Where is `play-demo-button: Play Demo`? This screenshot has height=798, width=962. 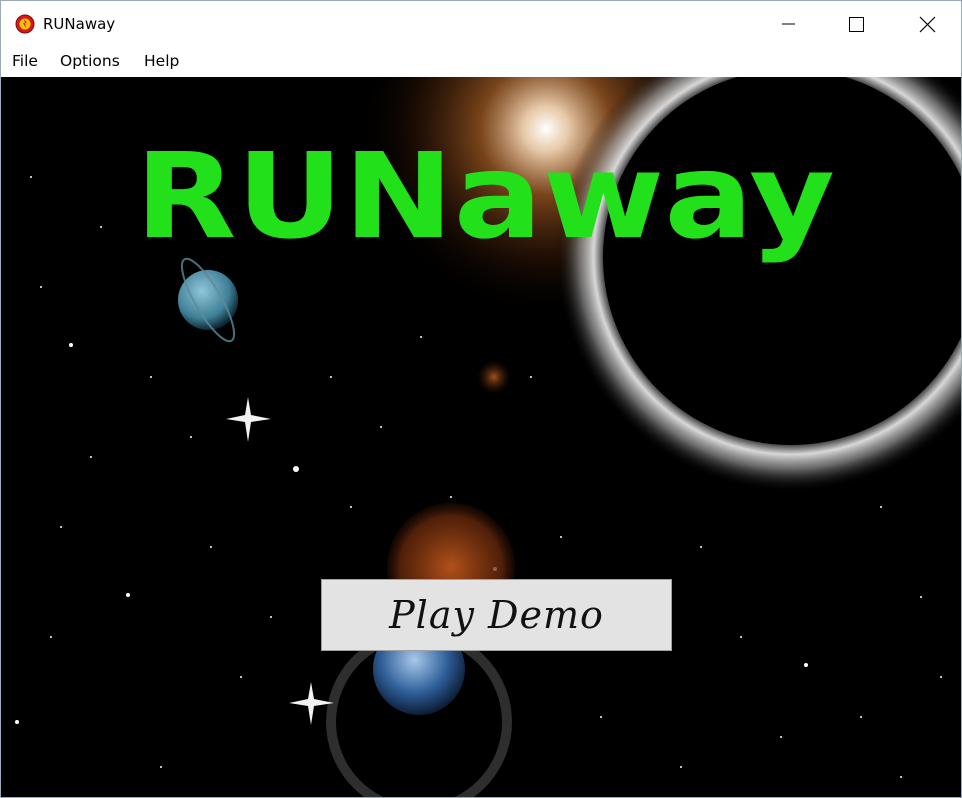 play-demo-button: Play Demo is located at coordinates (496, 615).